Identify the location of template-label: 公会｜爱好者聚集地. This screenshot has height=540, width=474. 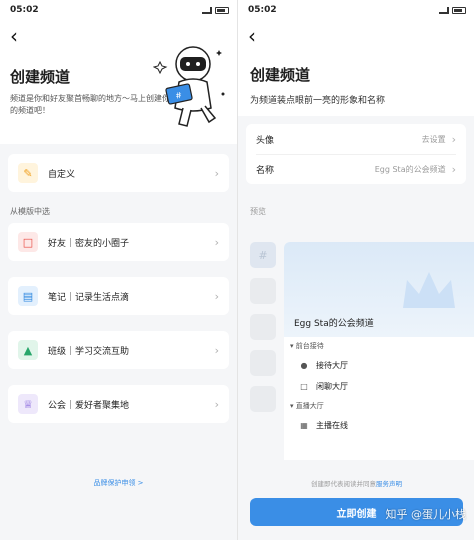
(89, 405).